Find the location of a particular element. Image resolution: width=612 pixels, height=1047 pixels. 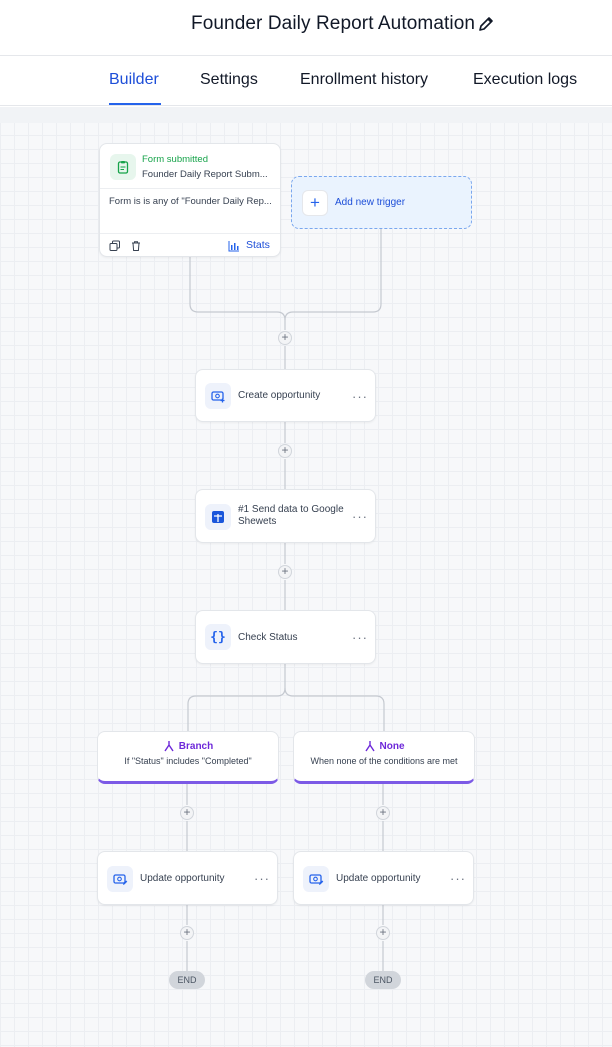

trigger-divider is located at coordinates (190, 188).